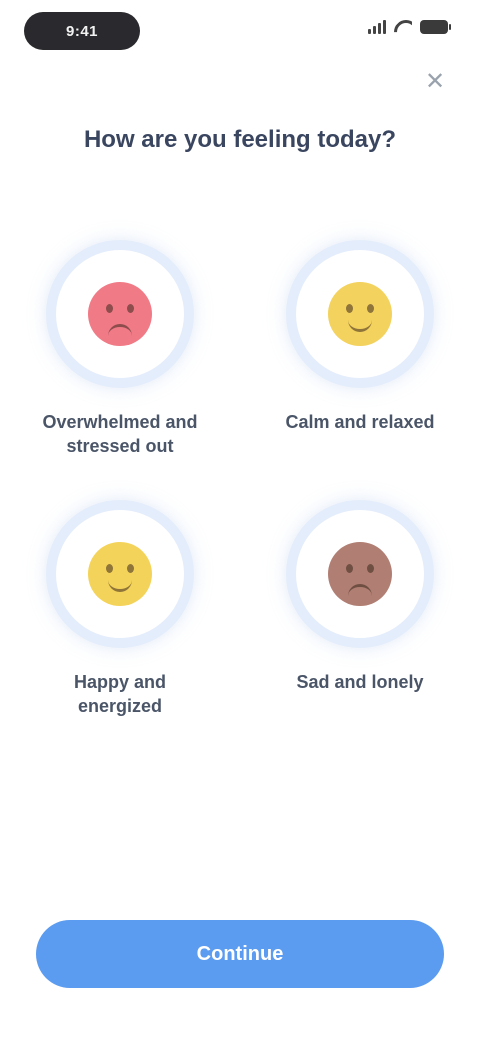 The width and height of the screenshot is (480, 1040). Describe the element at coordinates (119, 694) in the screenshot. I see `mood-label: Happy and energized` at that location.